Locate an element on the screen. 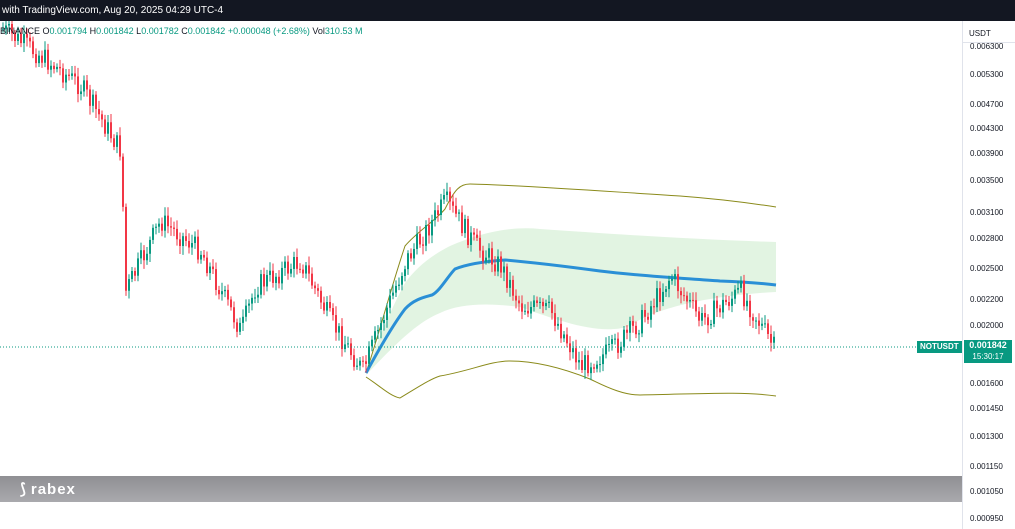 The height and width of the screenshot is (529, 1015). price-tick: 0.002000 is located at coordinates (987, 325).